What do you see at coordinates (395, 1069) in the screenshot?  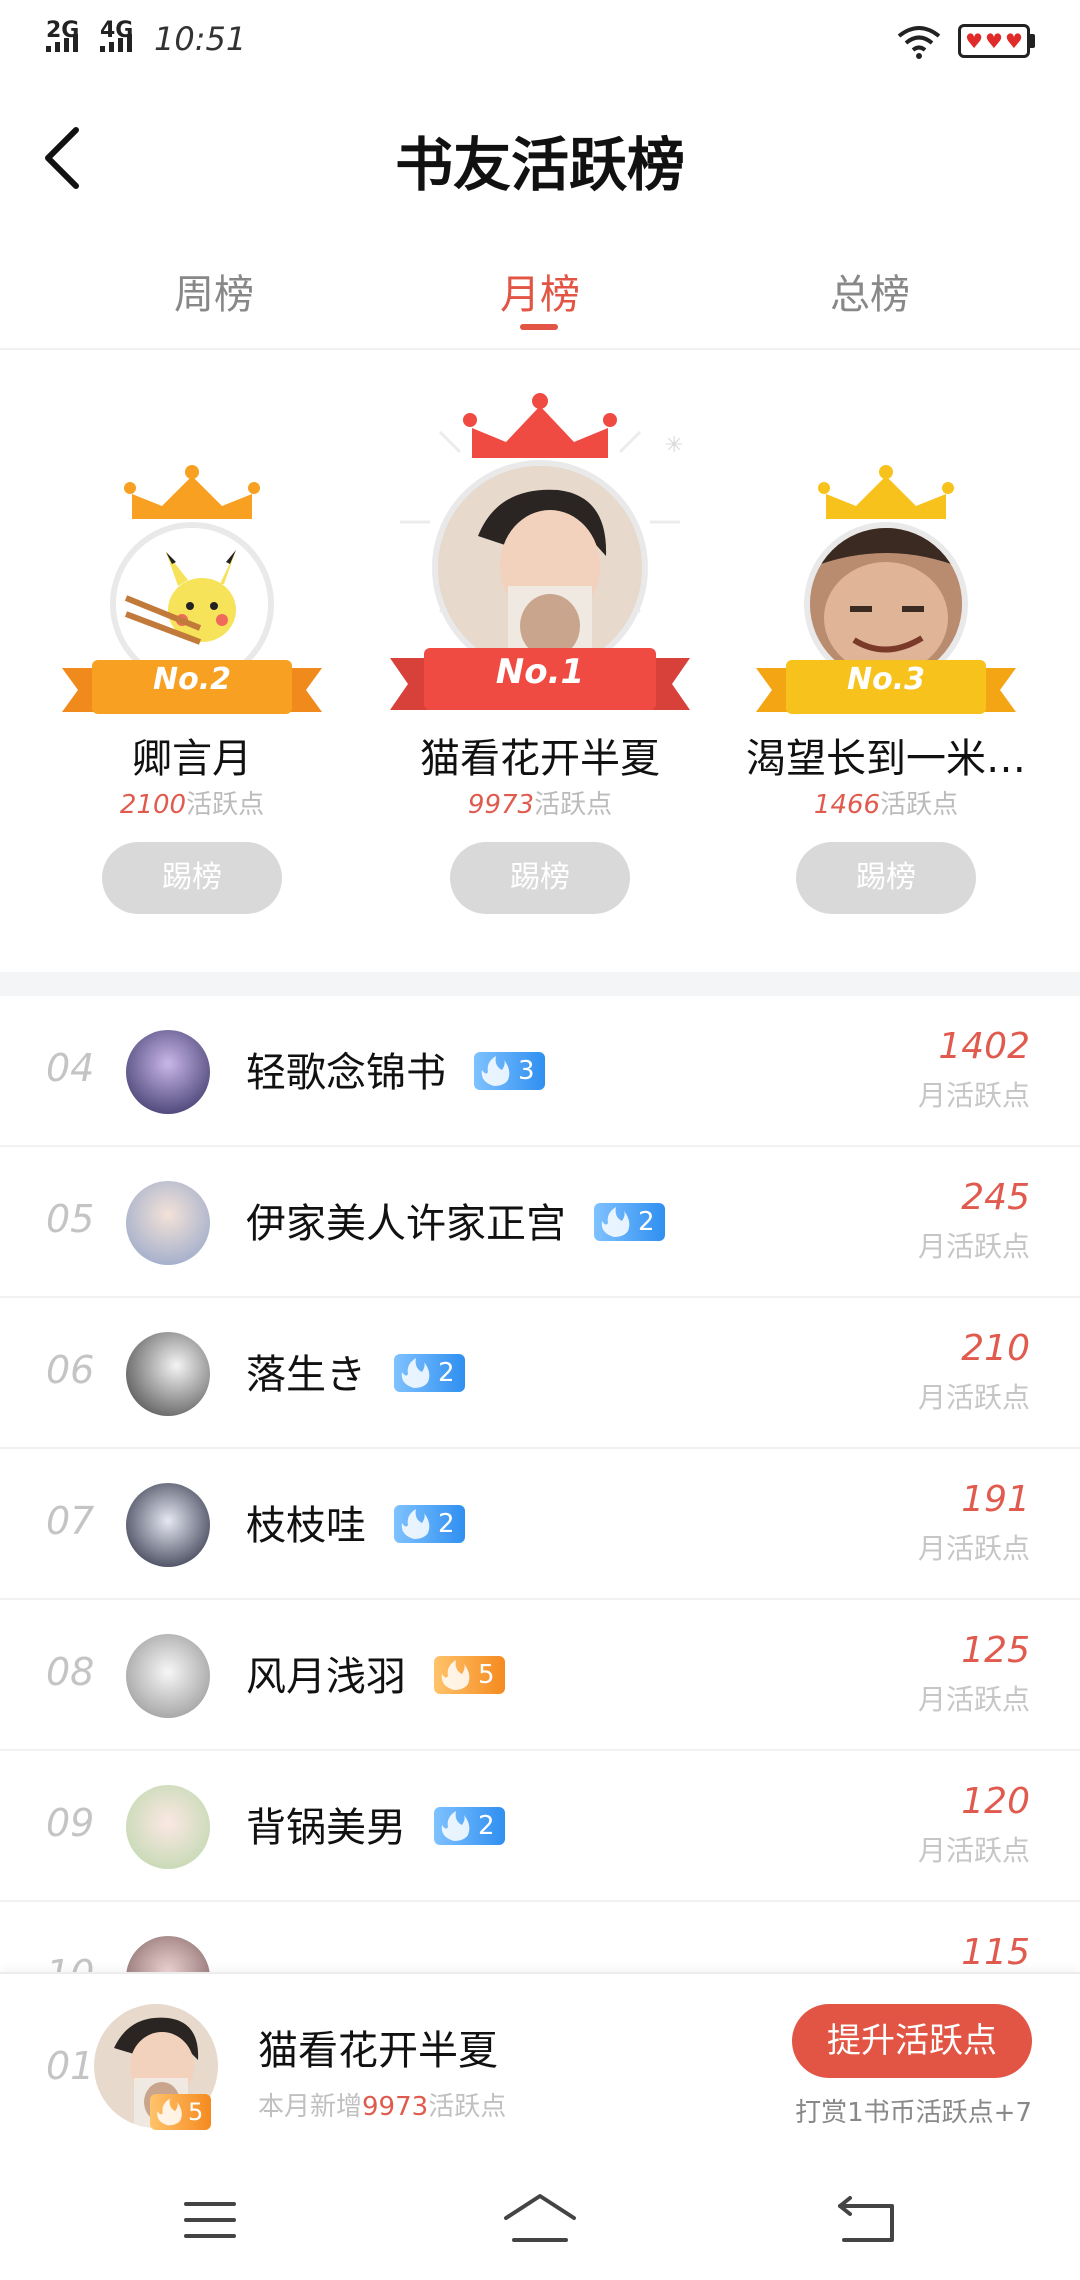 I see `list-item-name: 轻歌念锦书 3` at bounding box center [395, 1069].